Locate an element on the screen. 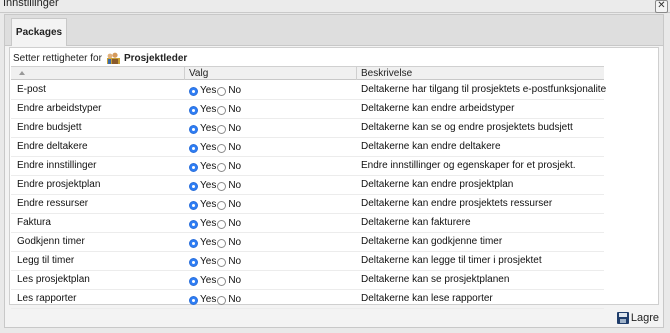  permission-description: Deltakerne kan endre deltakere is located at coordinates (431, 146).